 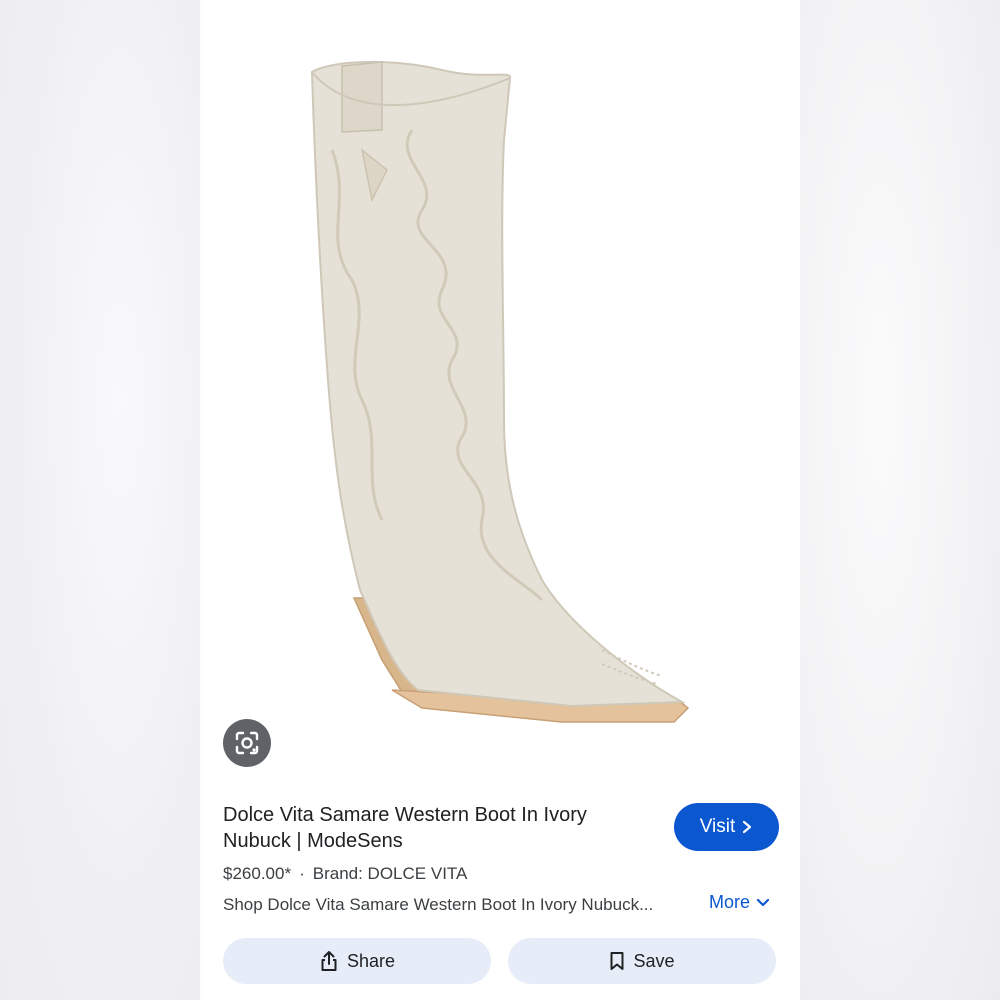 I want to click on save-label: Save, so click(x=654, y=960).